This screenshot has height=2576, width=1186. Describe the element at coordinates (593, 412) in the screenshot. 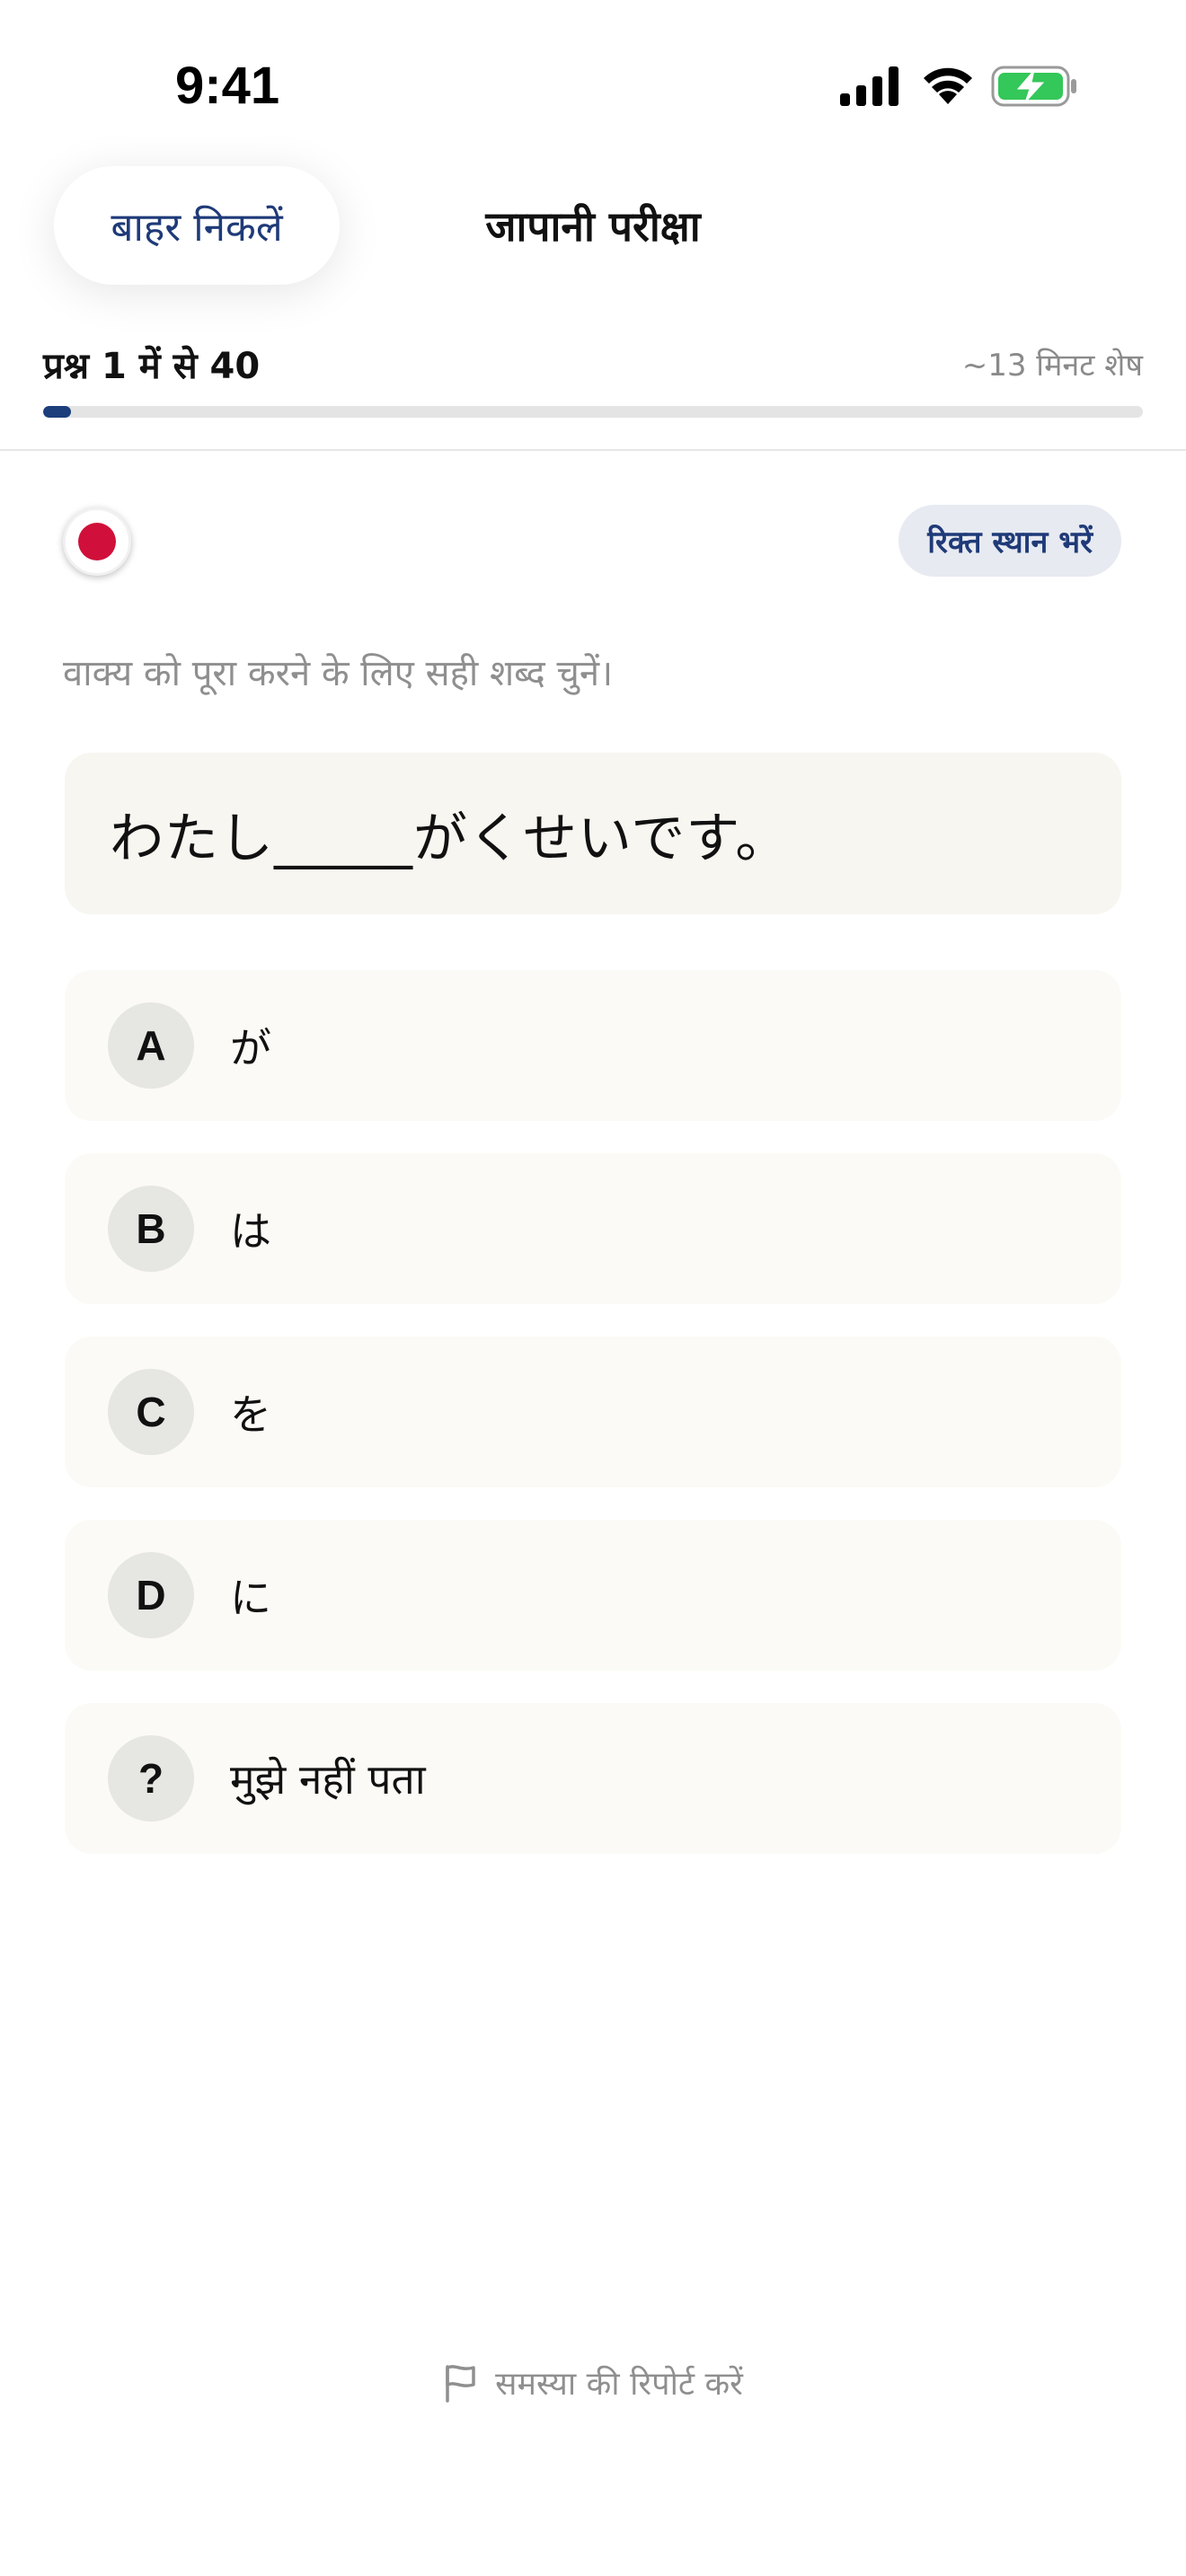

I see `progress-bar` at that location.